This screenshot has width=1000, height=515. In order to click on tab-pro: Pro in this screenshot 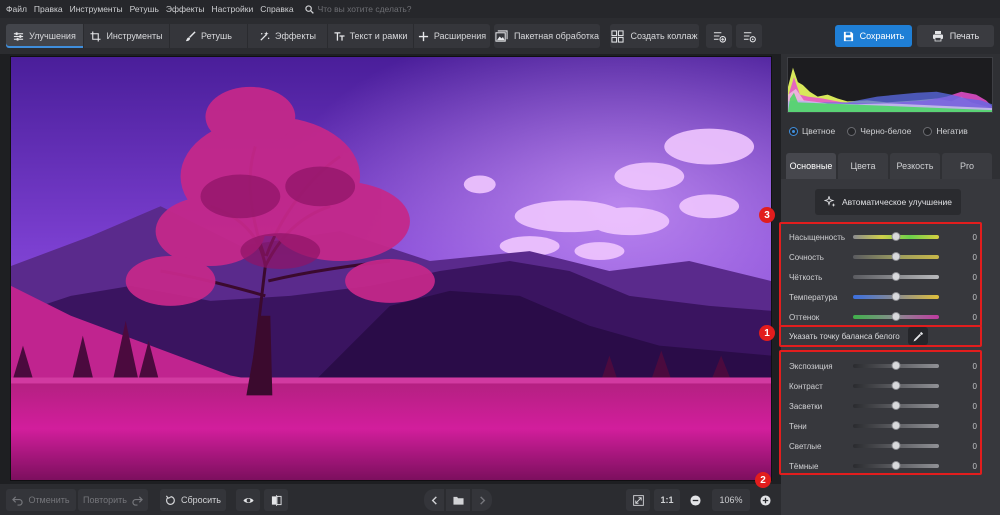, I will do `click(967, 166)`.